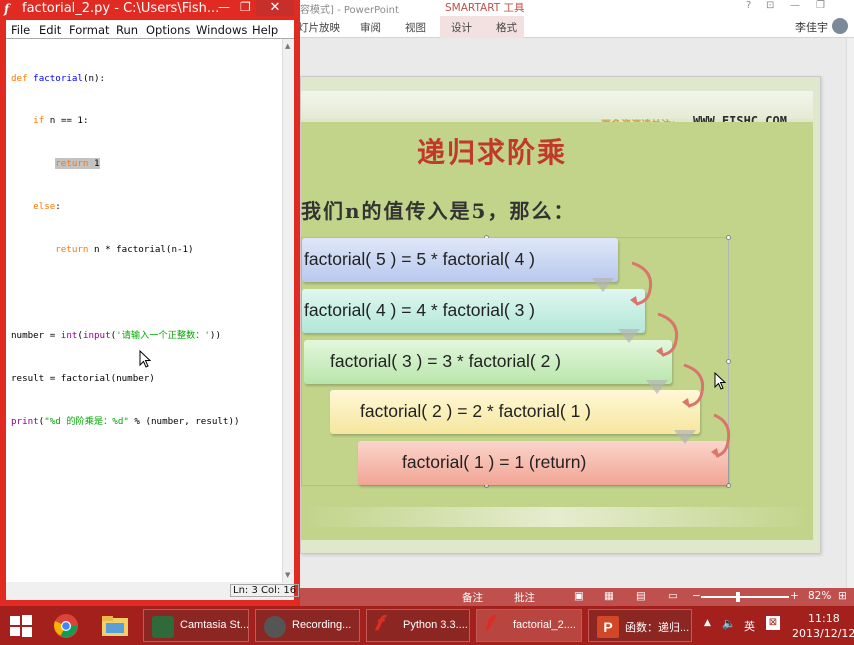  I want to click on recursion-step-2: factorial( 4 ) = 4 * factorial( 3 ), so click(473, 311).